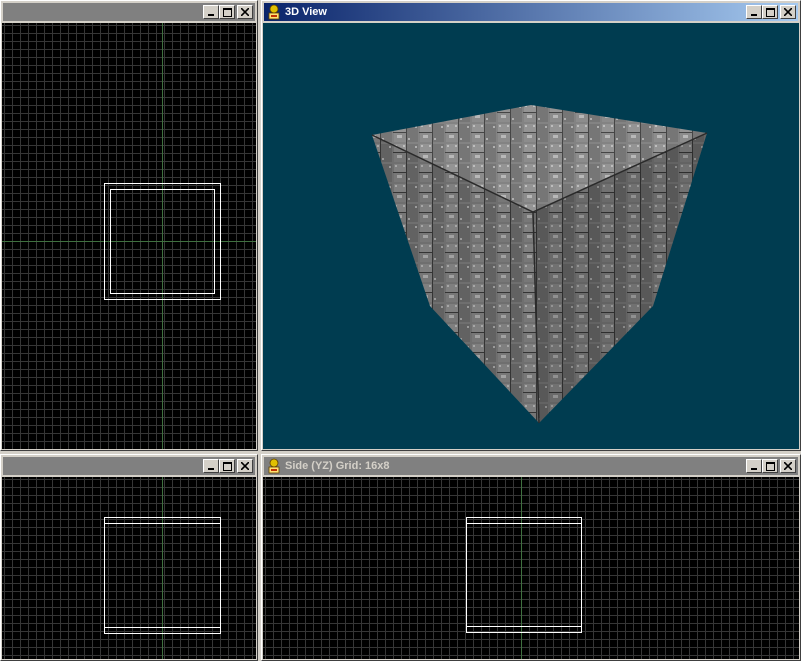  I want to click on bottom-left-viewport-window, so click(129, 557).